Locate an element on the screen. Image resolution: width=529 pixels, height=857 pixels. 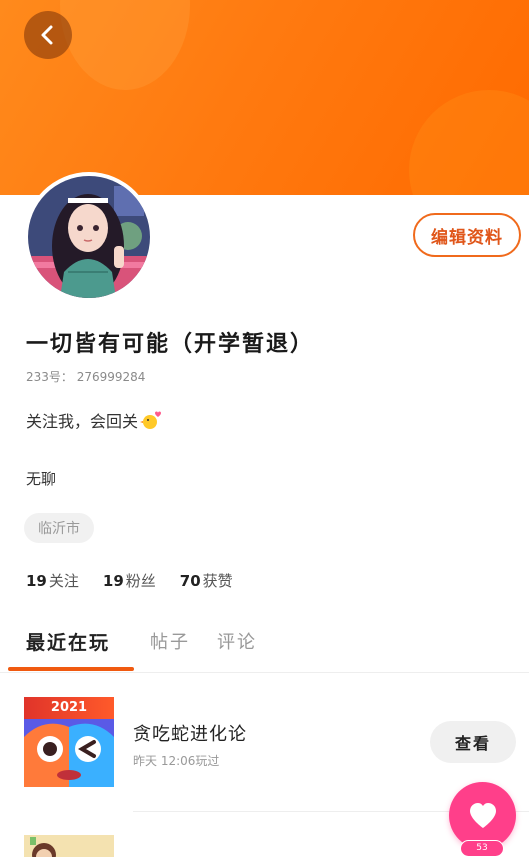
like-button is located at coordinates (482, 815).